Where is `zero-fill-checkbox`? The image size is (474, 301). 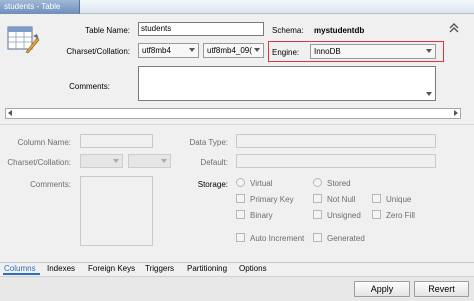
zero-fill-checkbox is located at coordinates (376, 214).